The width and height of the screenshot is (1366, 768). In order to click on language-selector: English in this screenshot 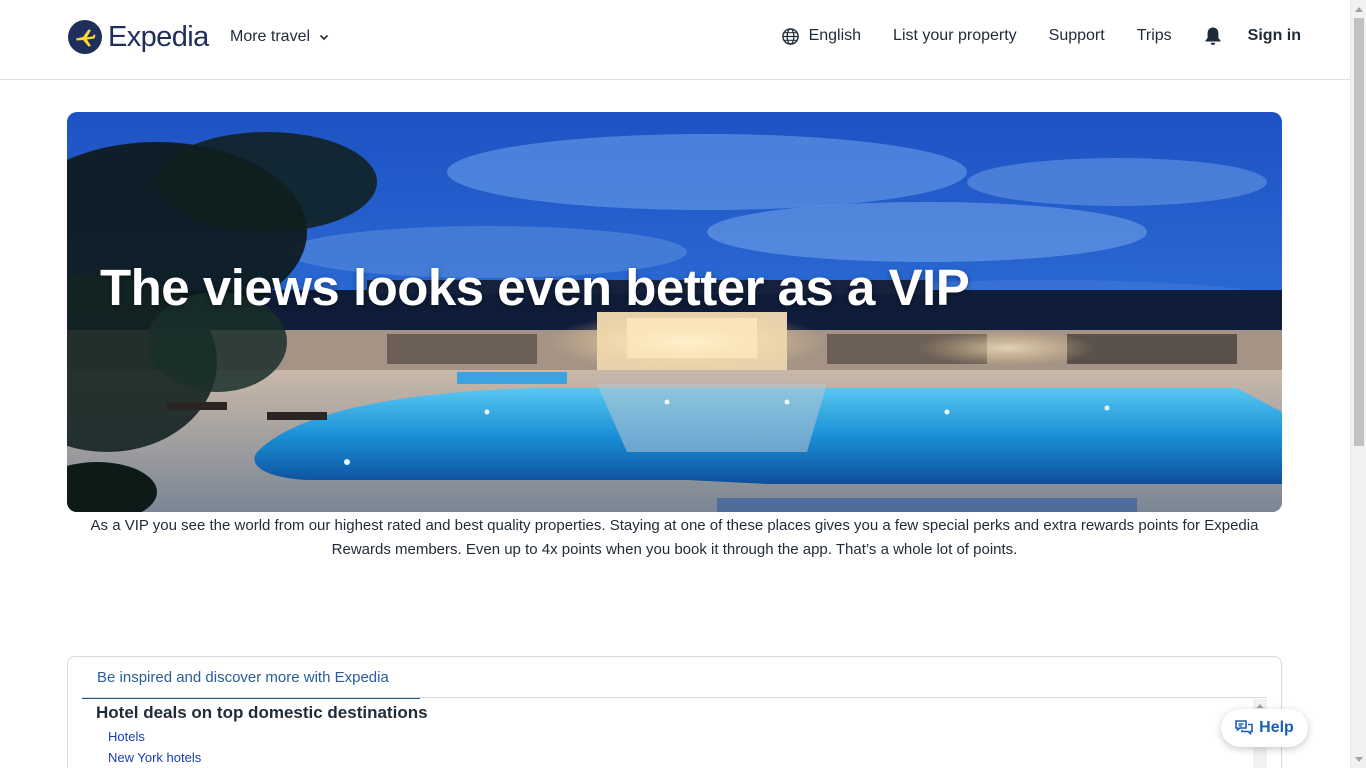, I will do `click(821, 36)`.